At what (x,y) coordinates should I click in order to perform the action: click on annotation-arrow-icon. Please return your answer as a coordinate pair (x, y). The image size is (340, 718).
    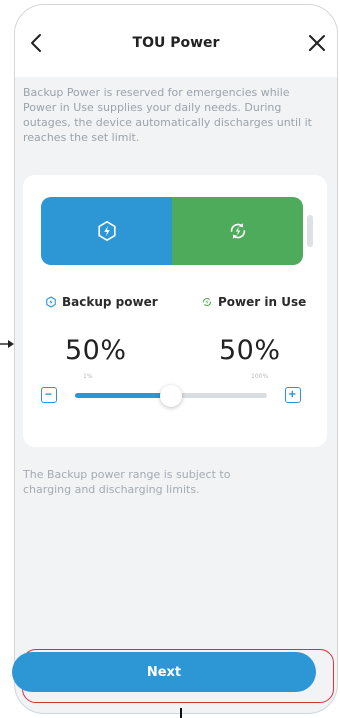
    Looking at the image, I should click on (7, 344).